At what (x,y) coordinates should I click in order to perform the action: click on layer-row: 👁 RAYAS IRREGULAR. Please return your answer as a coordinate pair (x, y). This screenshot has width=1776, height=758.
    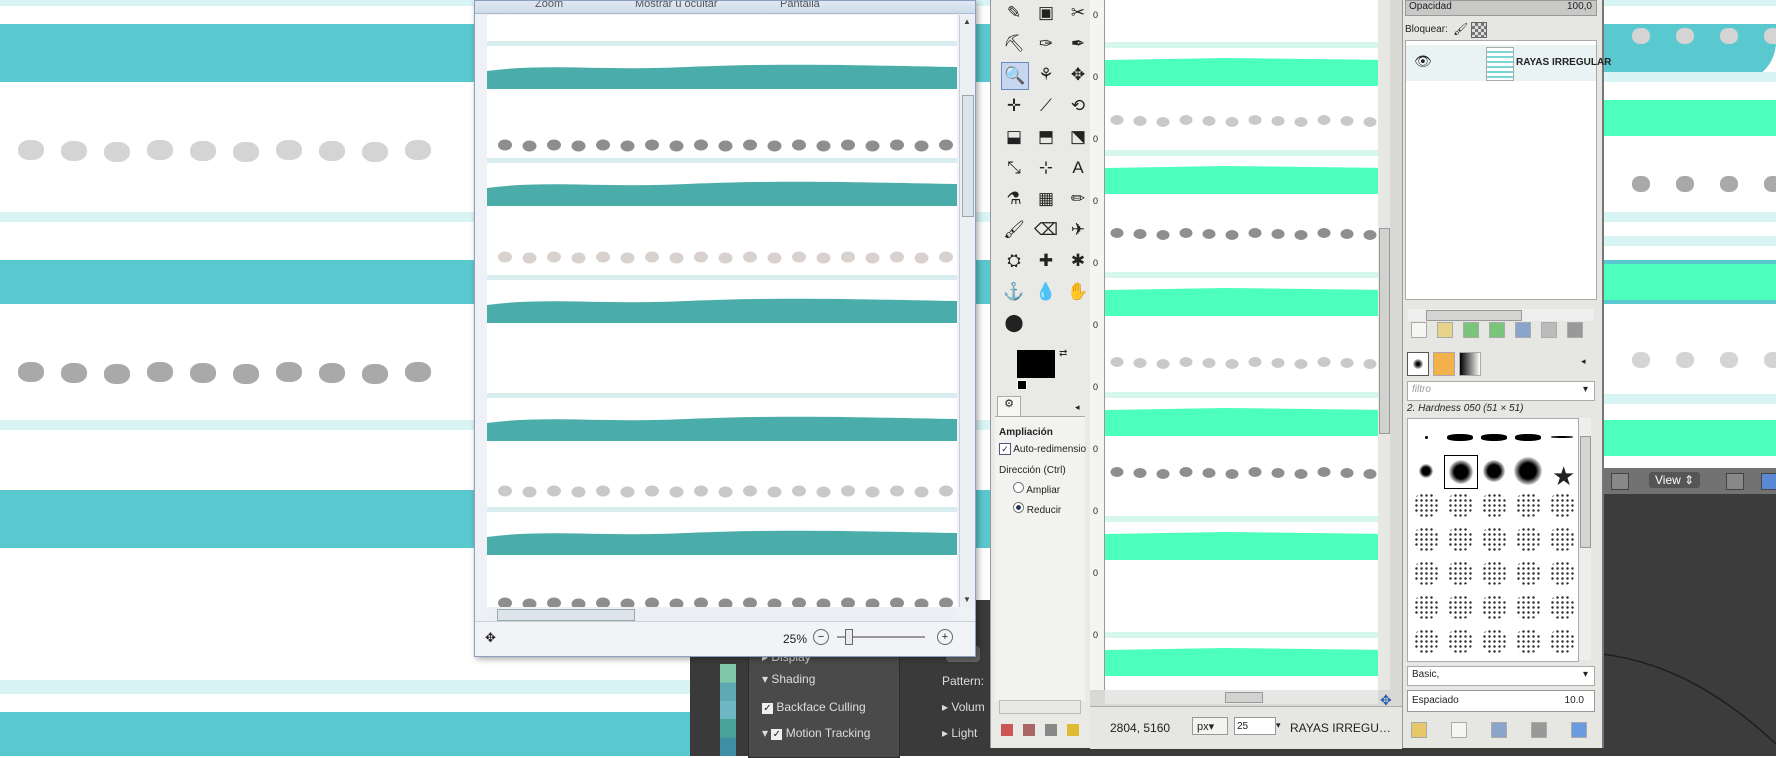
    Looking at the image, I should click on (1508, 63).